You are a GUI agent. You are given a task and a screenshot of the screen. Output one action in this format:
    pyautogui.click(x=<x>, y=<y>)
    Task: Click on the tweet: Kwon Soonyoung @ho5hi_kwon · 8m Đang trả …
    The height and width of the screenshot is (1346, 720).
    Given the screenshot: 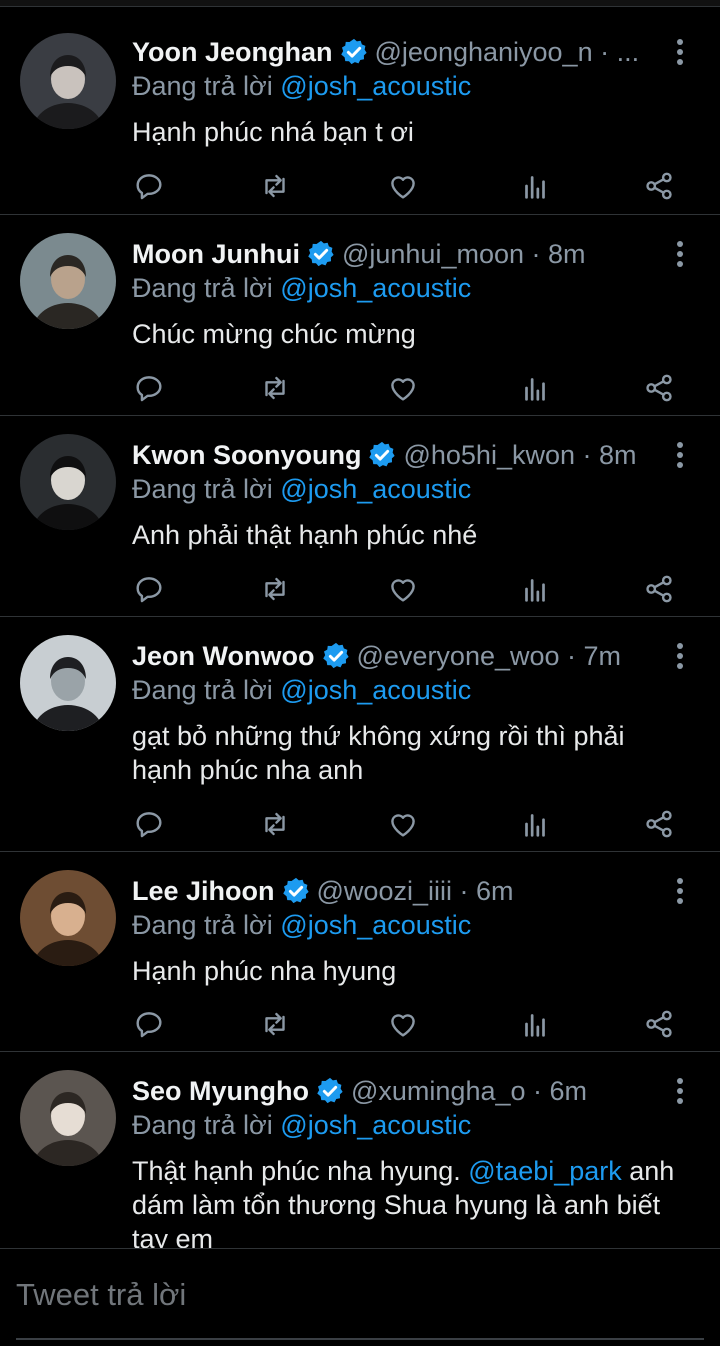 What is the action you would take?
    pyautogui.click(x=360, y=516)
    